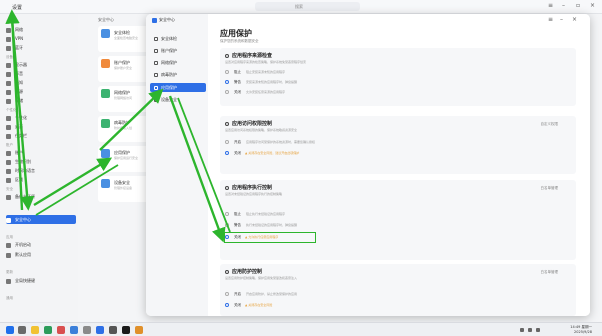  Describe the element at coordinates (41, 152) in the screenshot. I see `sidebar-item-account: 账户` at that location.